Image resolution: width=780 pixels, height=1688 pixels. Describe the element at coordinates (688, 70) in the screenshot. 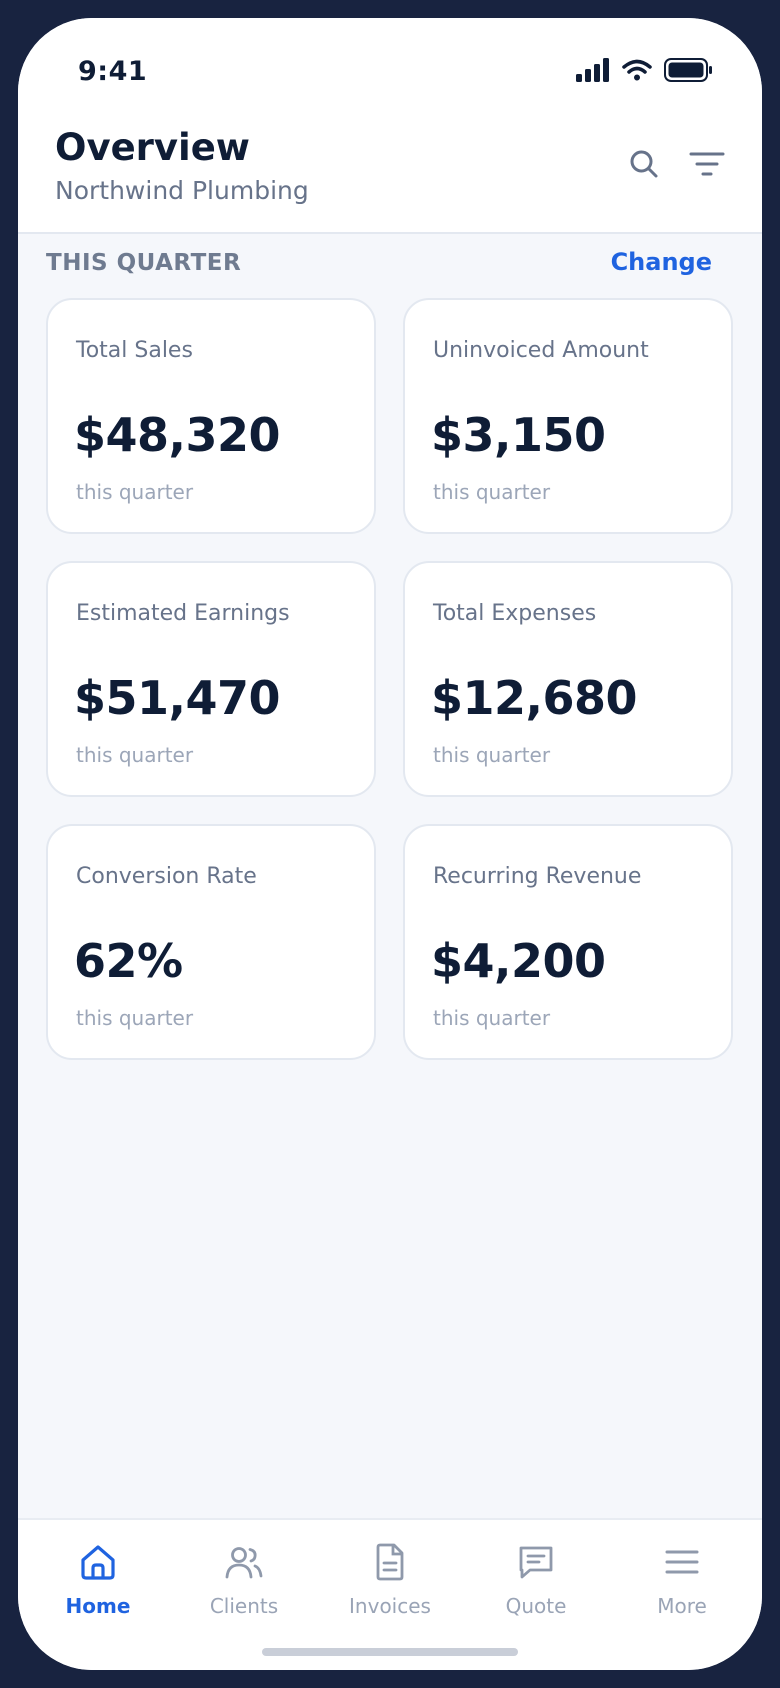

I see `battery-icon` at that location.